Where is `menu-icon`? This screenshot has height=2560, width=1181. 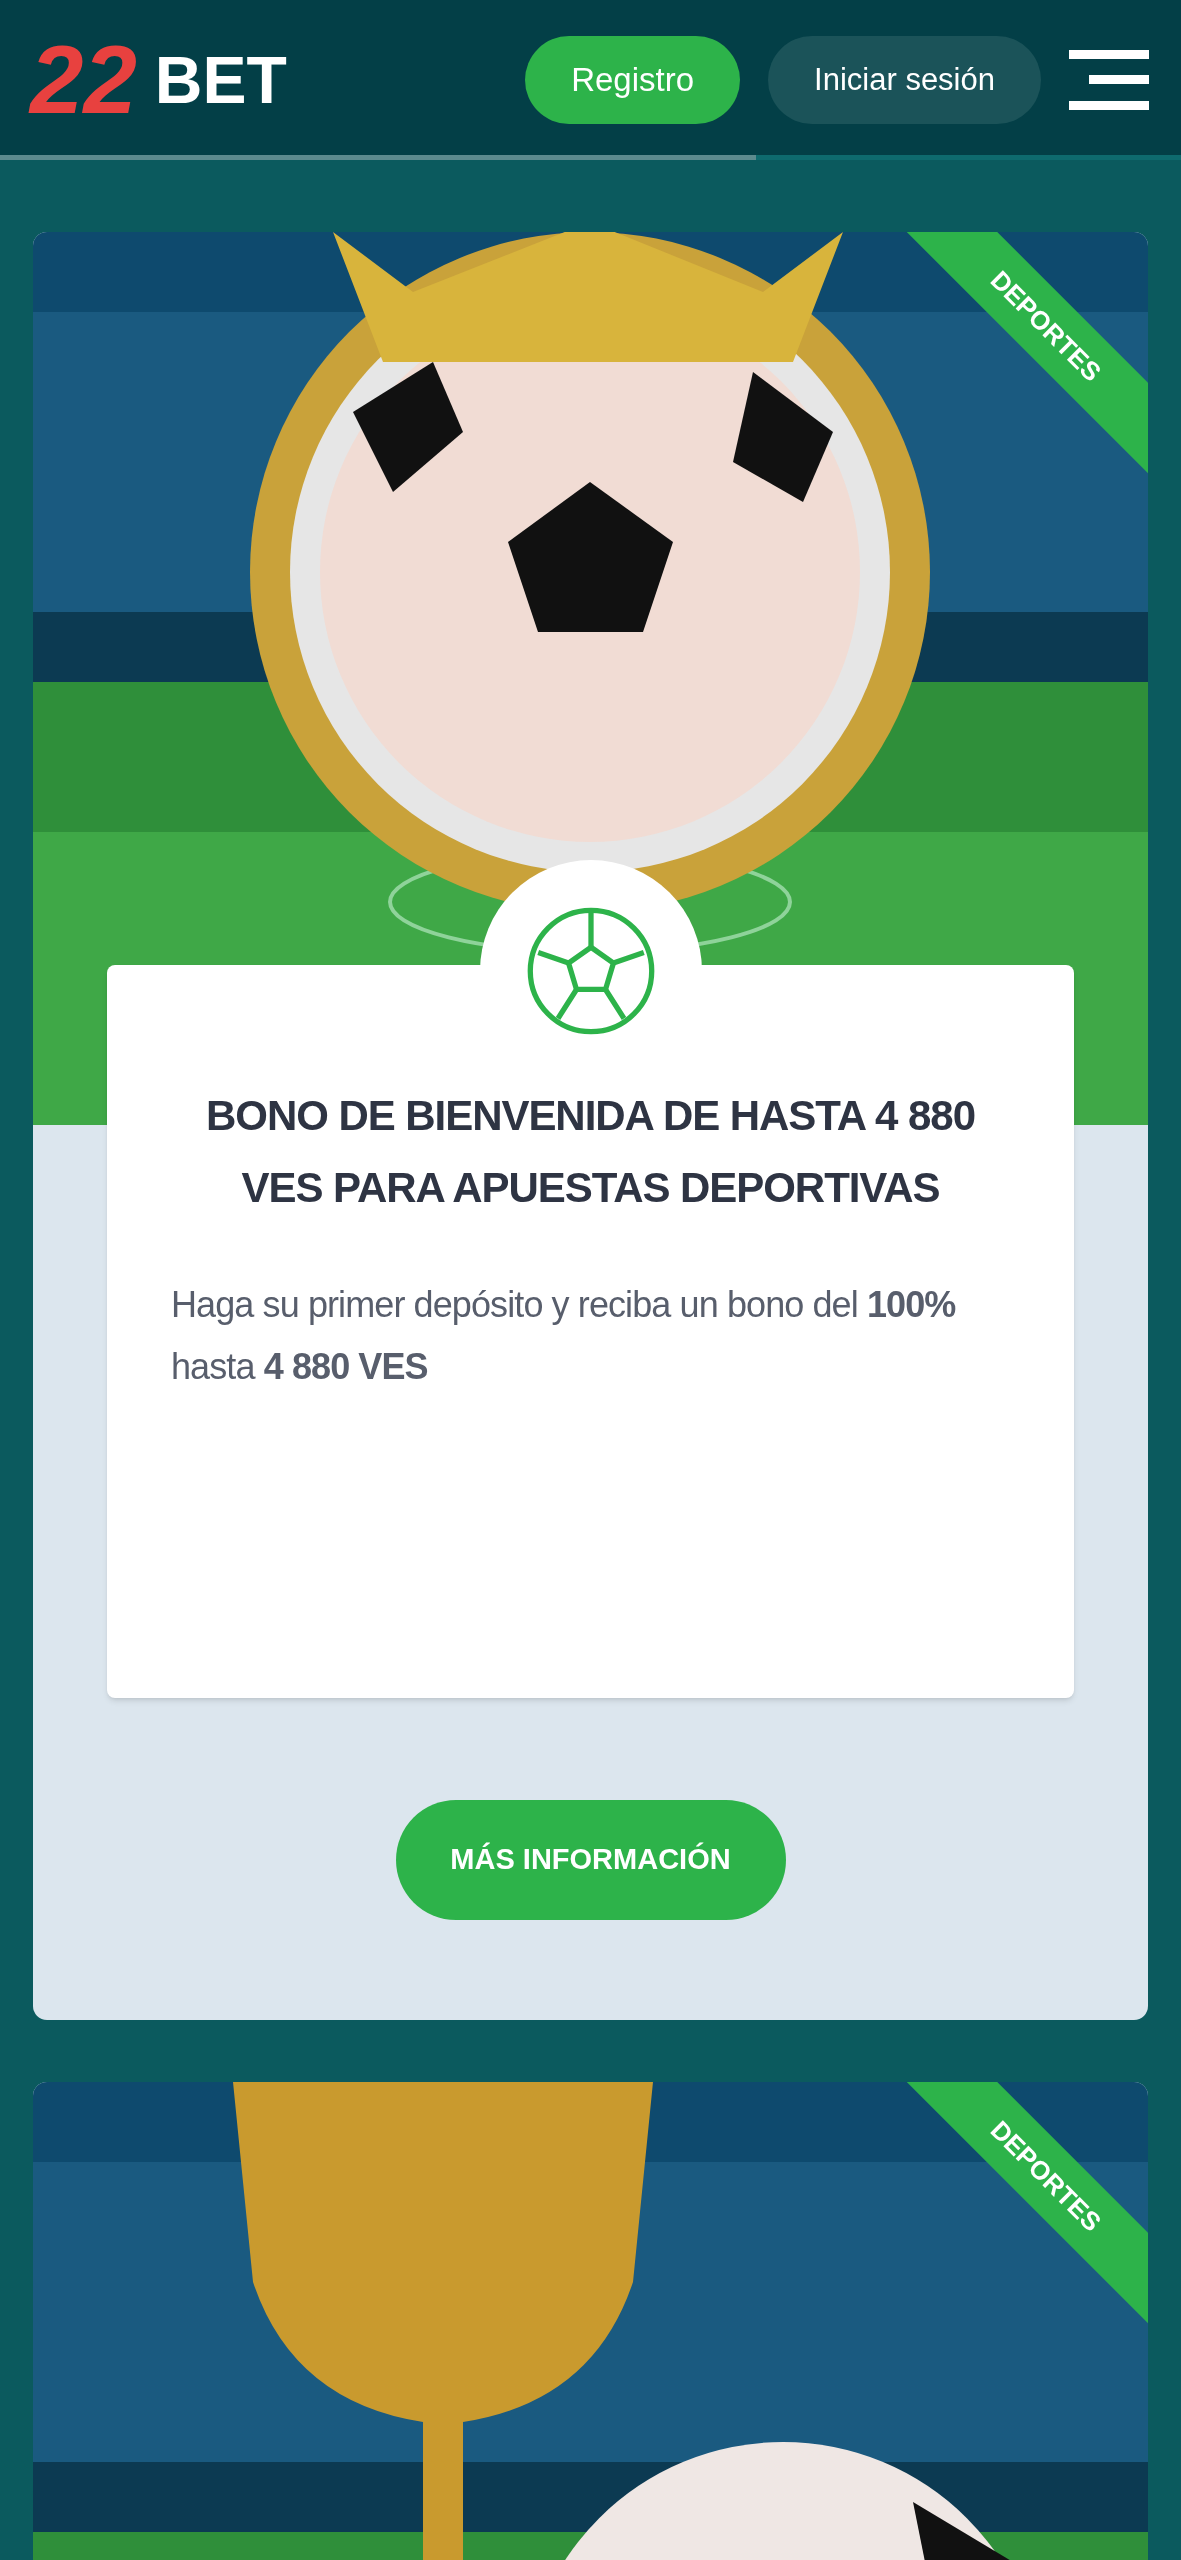
menu-icon is located at coordinates (1109, 80).